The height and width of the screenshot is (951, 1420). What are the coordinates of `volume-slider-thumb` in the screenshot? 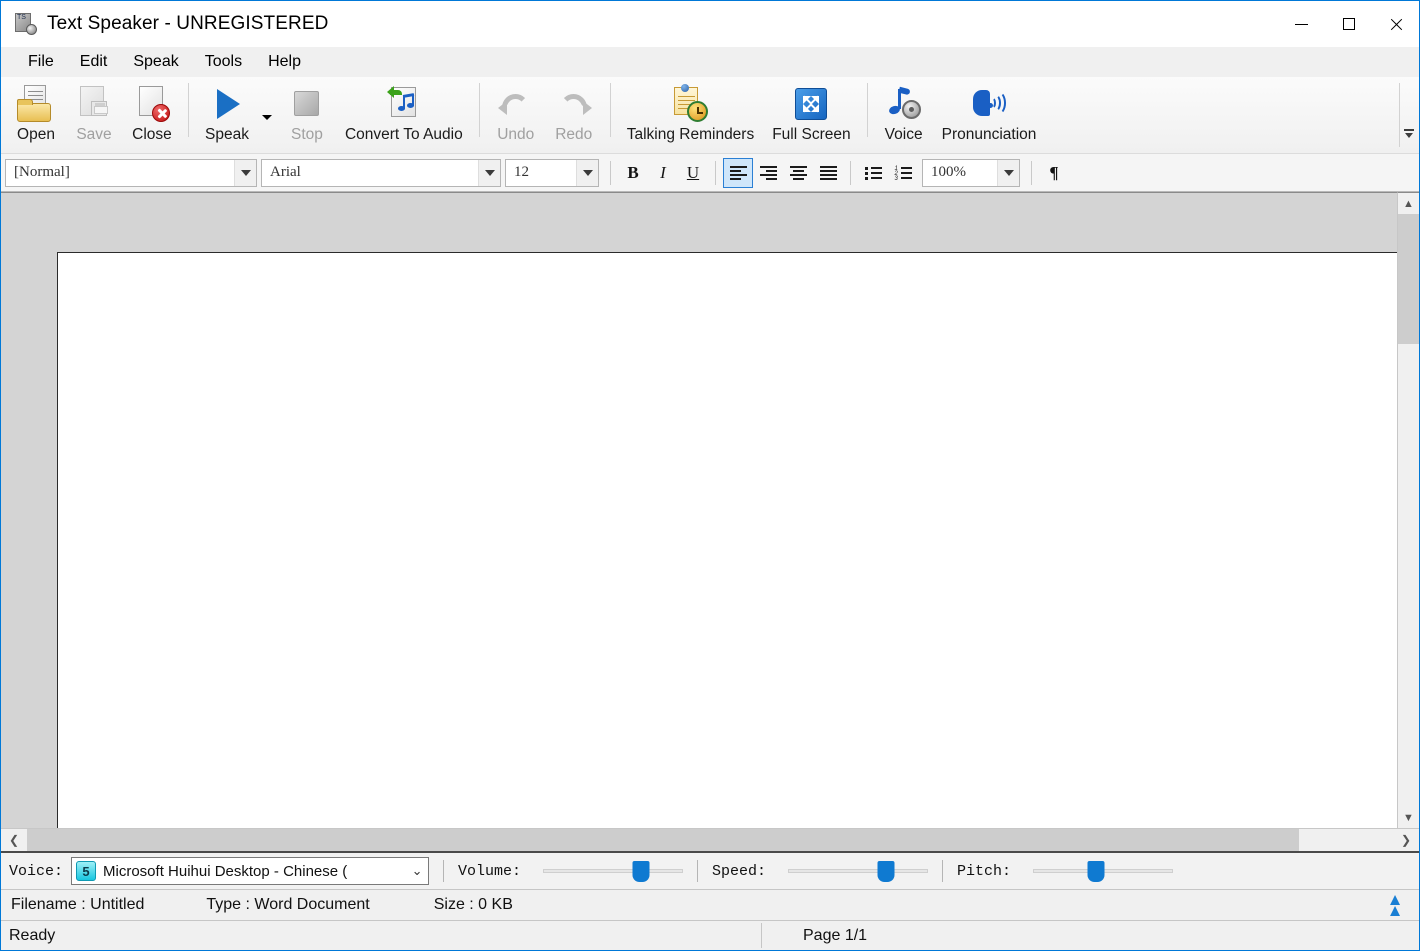 It's located at (641, 871).